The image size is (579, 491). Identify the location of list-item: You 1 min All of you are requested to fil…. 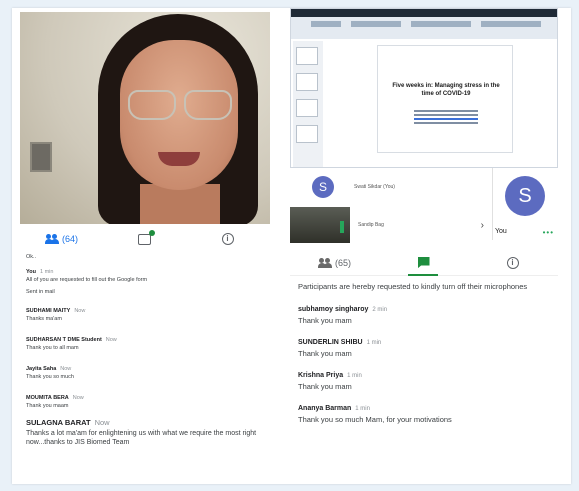
(157, 282).